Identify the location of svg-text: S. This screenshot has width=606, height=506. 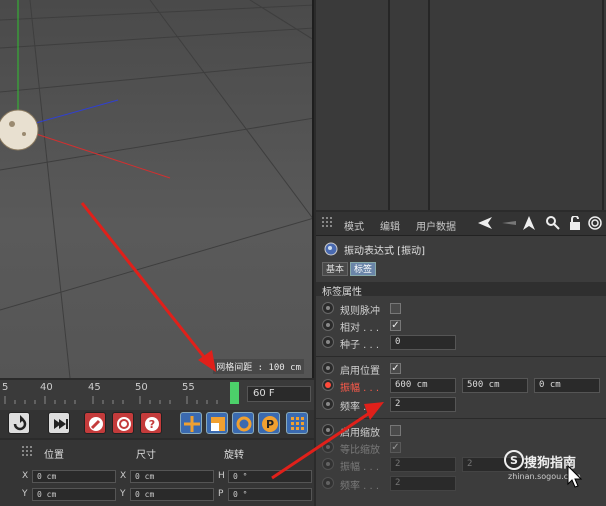
(514, 460).